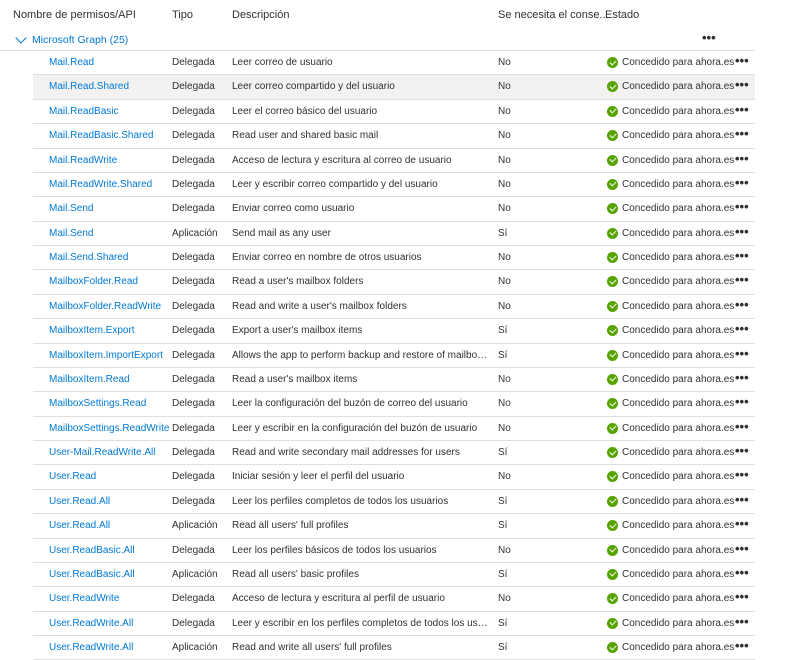  What do you see at coordinates (109, 306) in the screenshot?
I see `permission-name-link: MailboxFolder.ReadWrite` at bounding box center [109, 306].